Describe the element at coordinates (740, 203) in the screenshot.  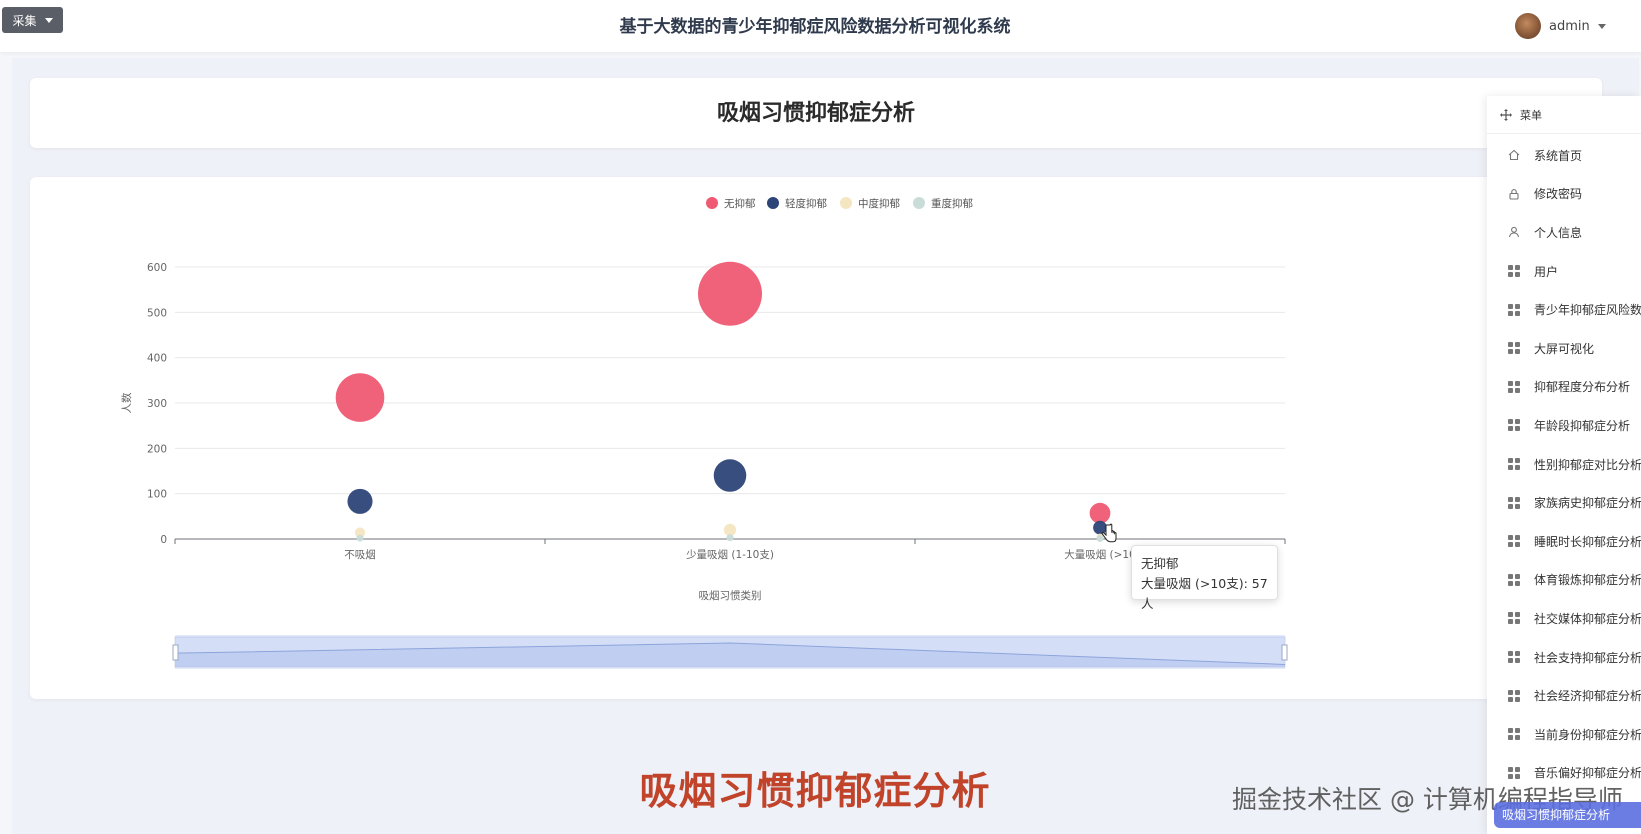
I see `legend-label: 无抑郁` at that location.